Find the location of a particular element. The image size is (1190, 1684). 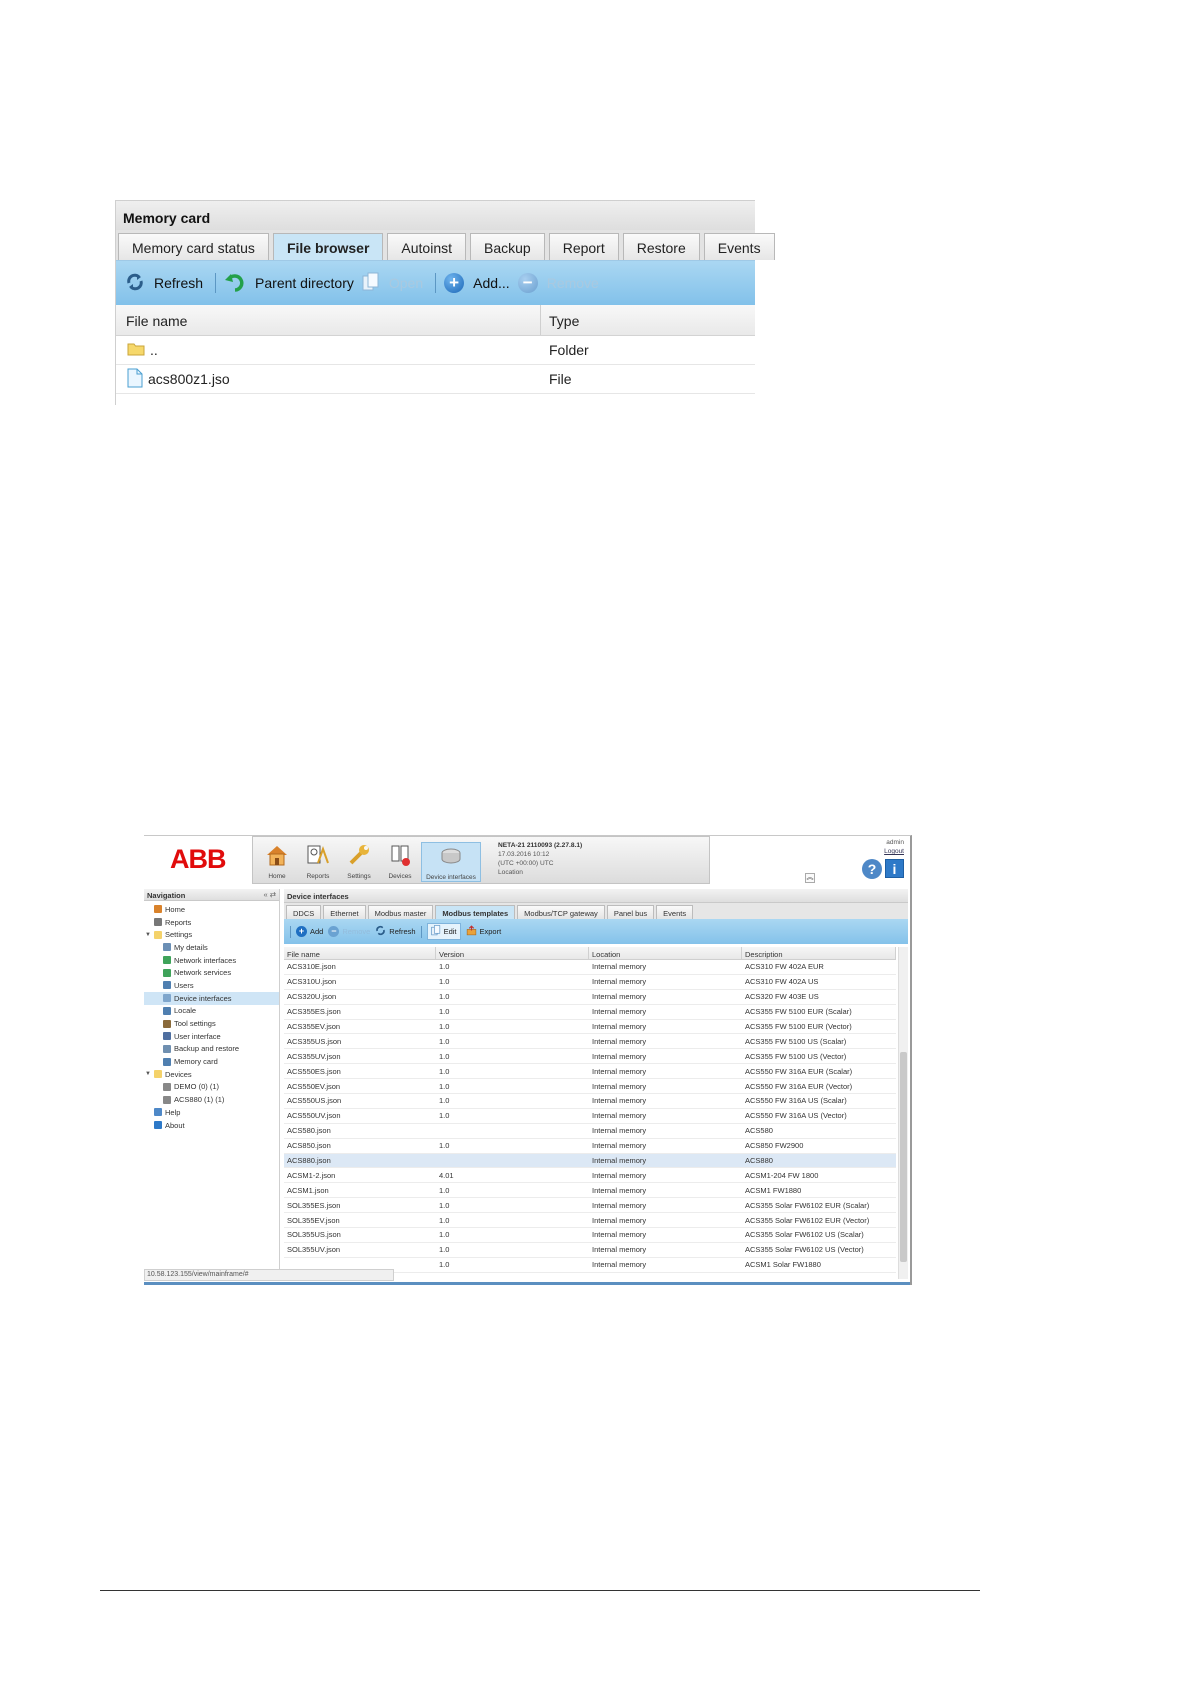

grid-scrollbar is located at coordinates (903, 1113).